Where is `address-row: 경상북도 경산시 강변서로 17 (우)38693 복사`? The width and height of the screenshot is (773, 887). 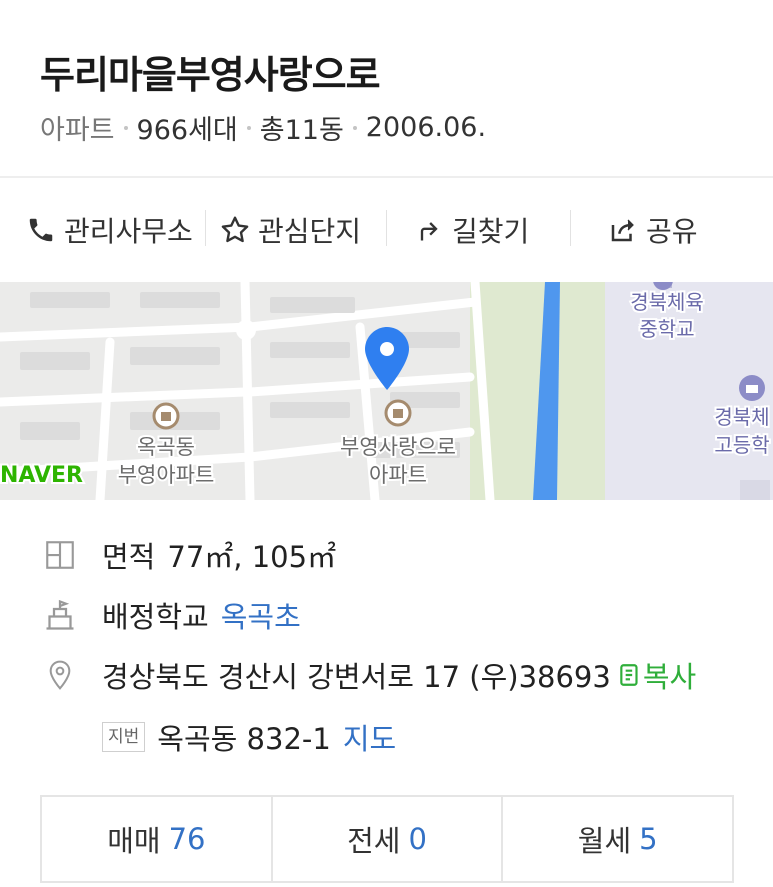 address-row: 경상북도 경산시 강변서로 17 (우)38693 복사 is located at coordinates (368, 675).